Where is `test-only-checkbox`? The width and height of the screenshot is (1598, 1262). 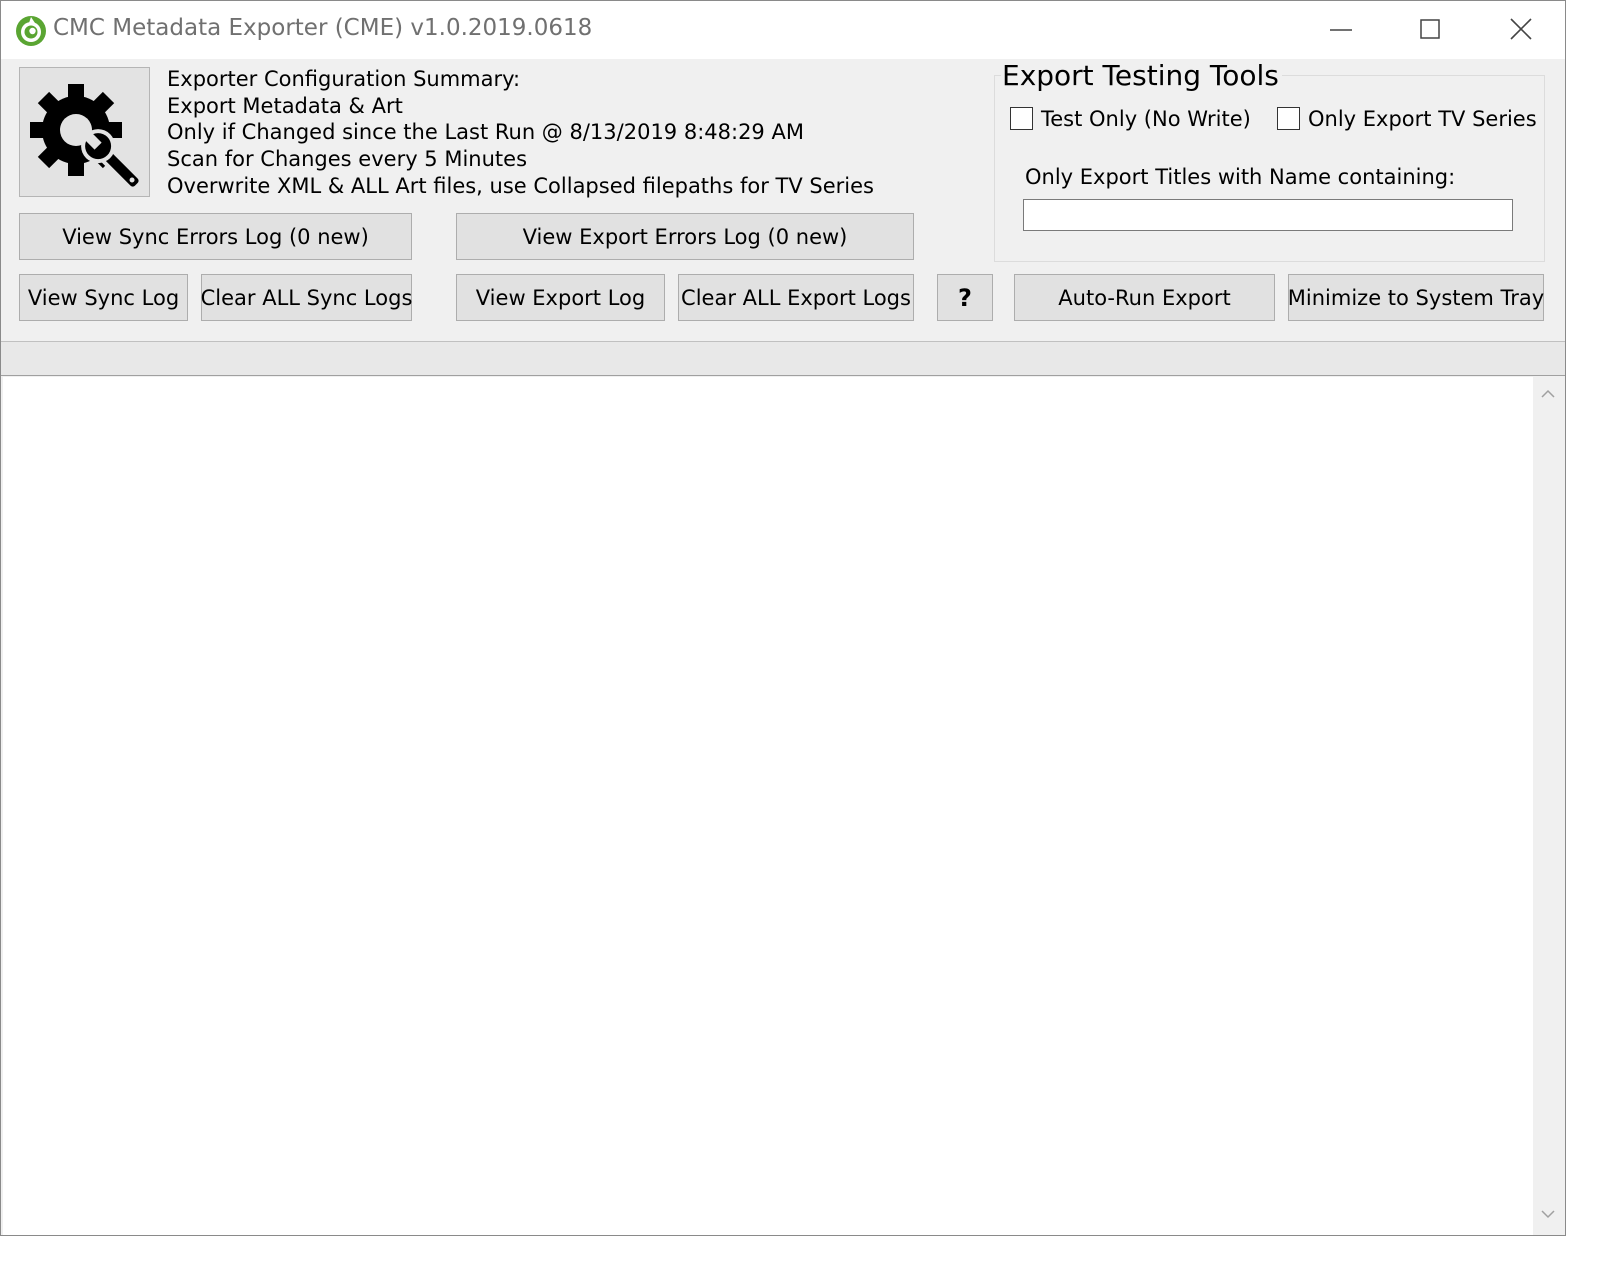 test-only-checkbox is located at coordinates (1021, 118).